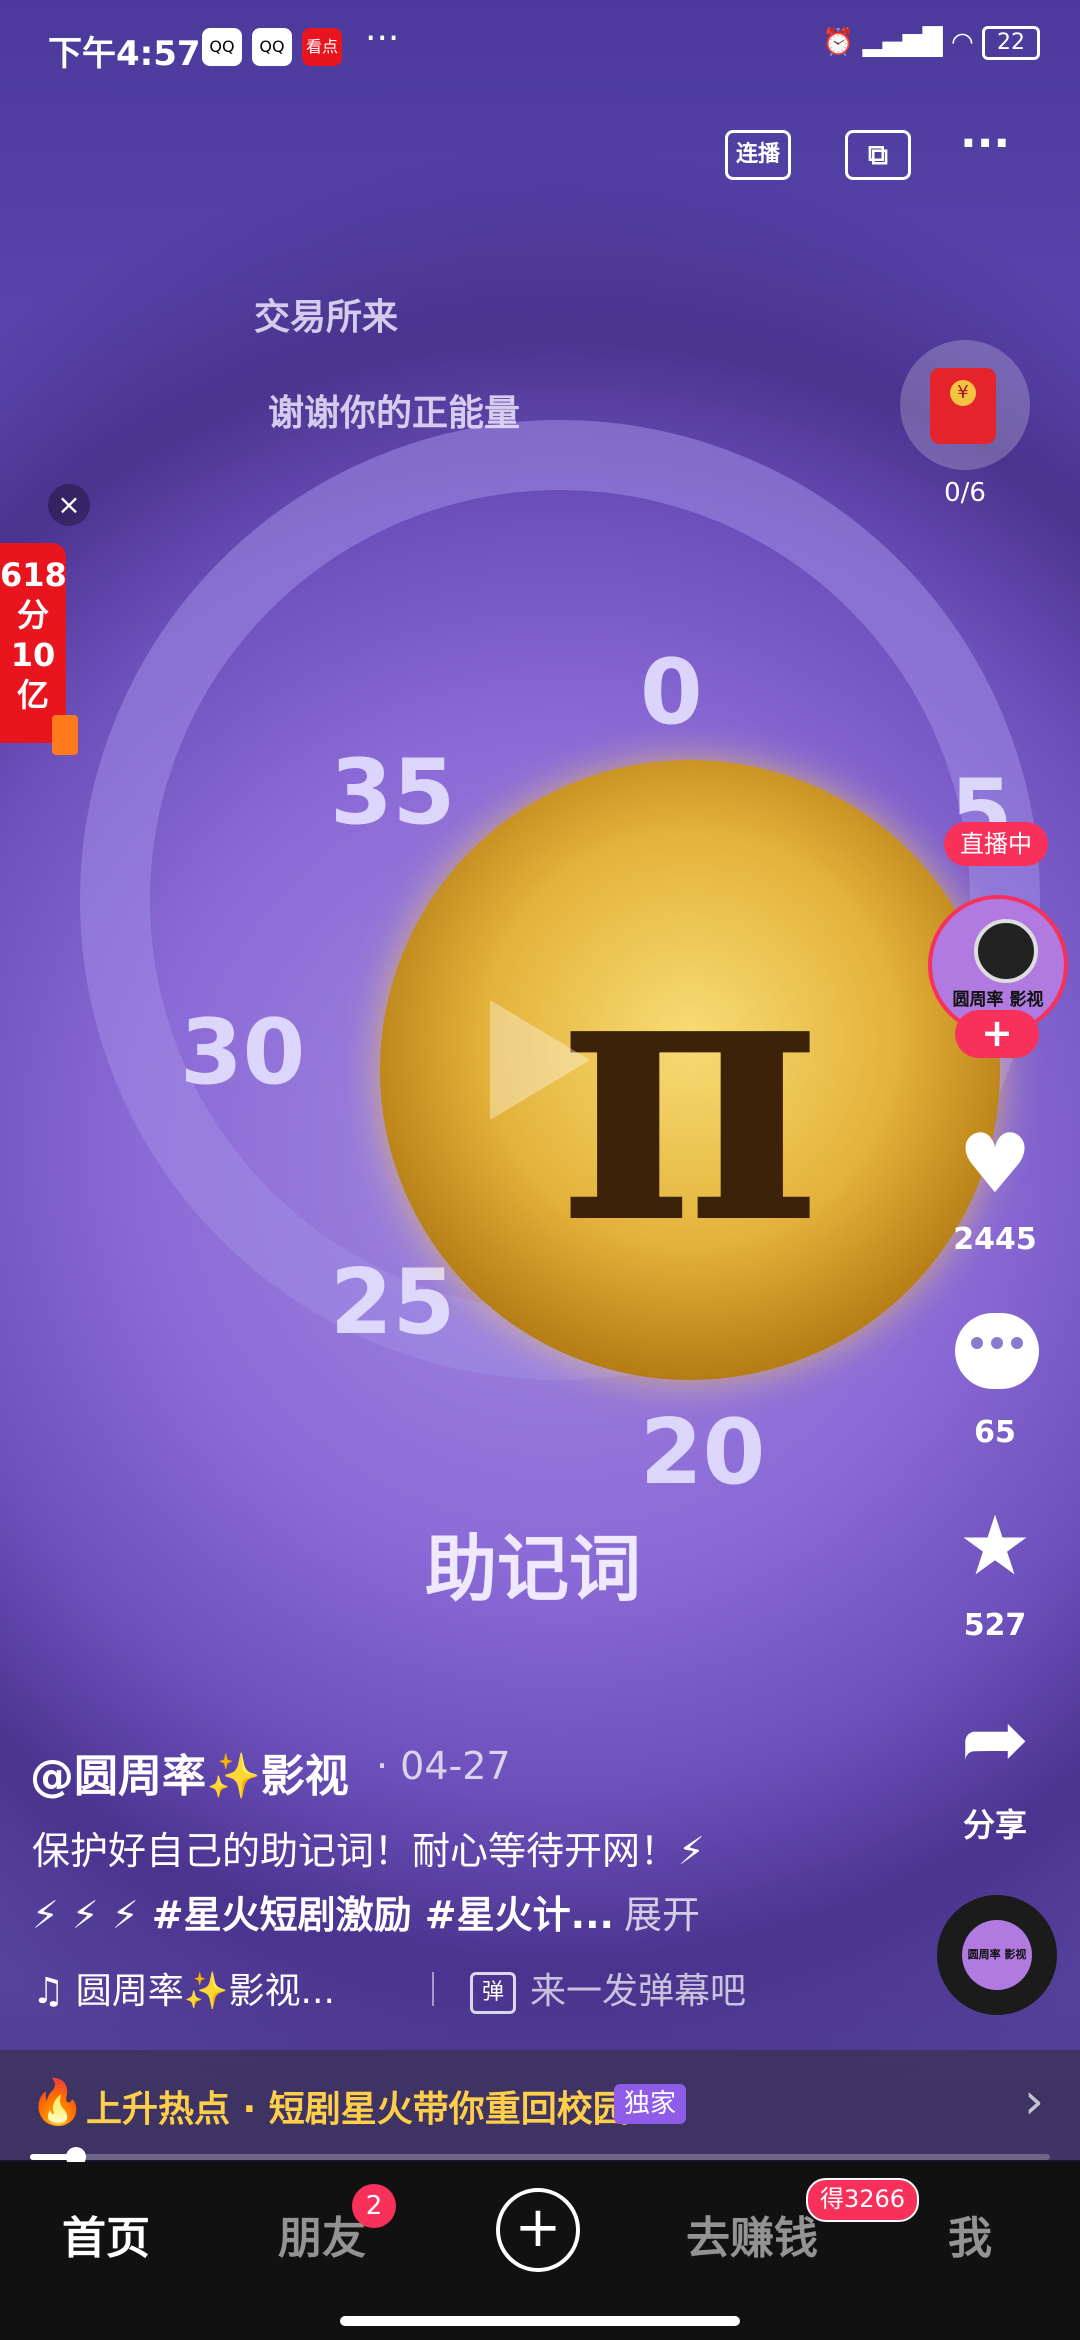  What do you see at coordinates (998, 1000) in the screenshot?
I see `avatar-label: 圆周率 影视` at bounding box center [998, 1000].